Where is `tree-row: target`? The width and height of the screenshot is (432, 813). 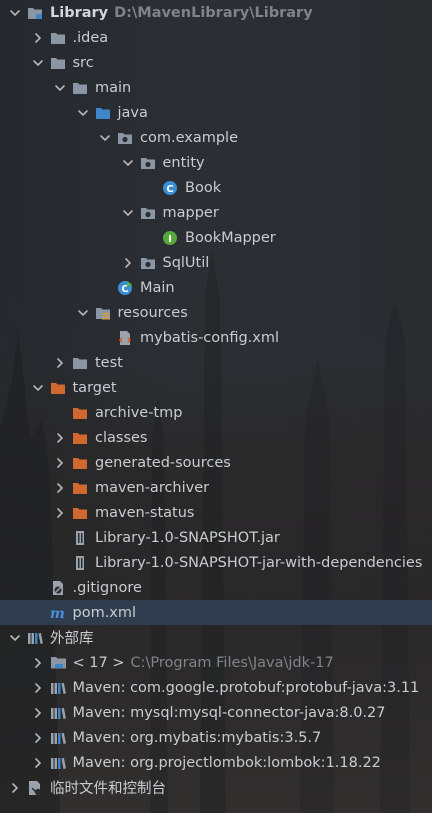 tree-row: target is located at coordinates (216, 387).